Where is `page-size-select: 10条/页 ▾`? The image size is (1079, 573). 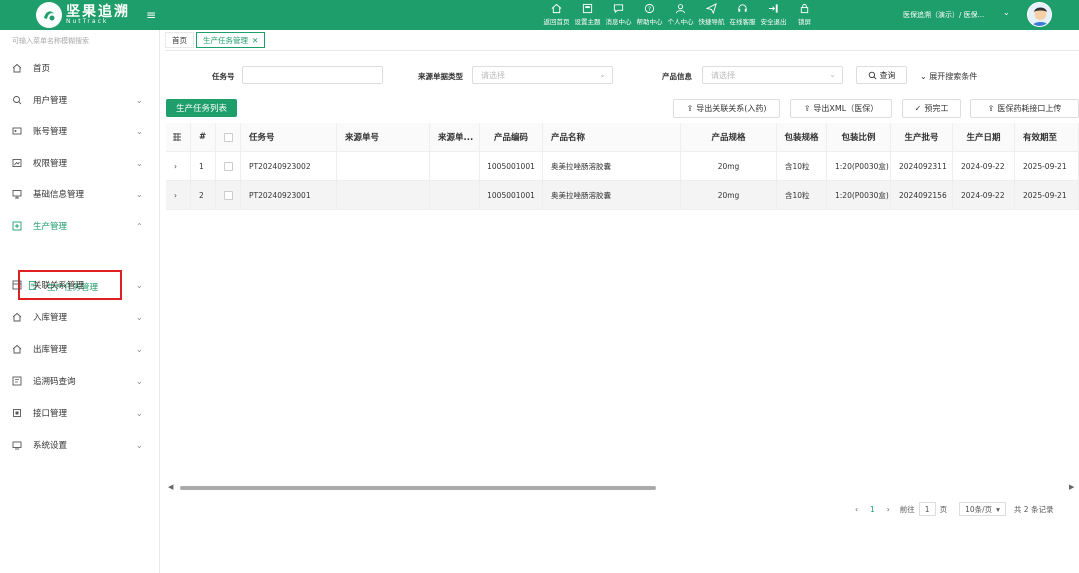 page-size-select: 10条/页 ▾ is located at coordinates (982, 509).